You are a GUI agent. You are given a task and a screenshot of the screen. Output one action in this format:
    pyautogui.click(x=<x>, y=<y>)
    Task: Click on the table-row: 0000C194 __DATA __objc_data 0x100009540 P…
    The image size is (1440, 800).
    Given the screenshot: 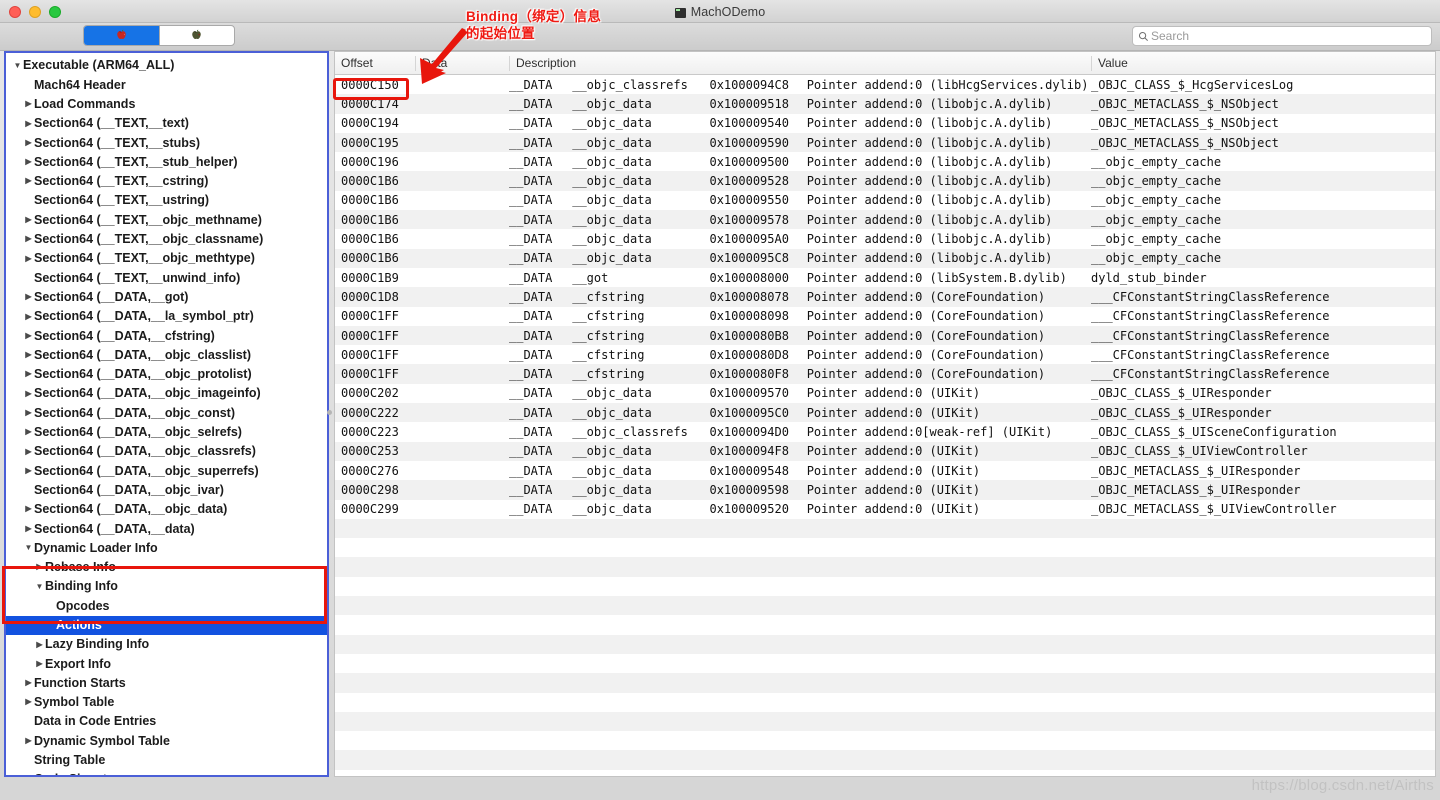 What is the action you would take?
    pyautogui.click(x=885, y=123)
    